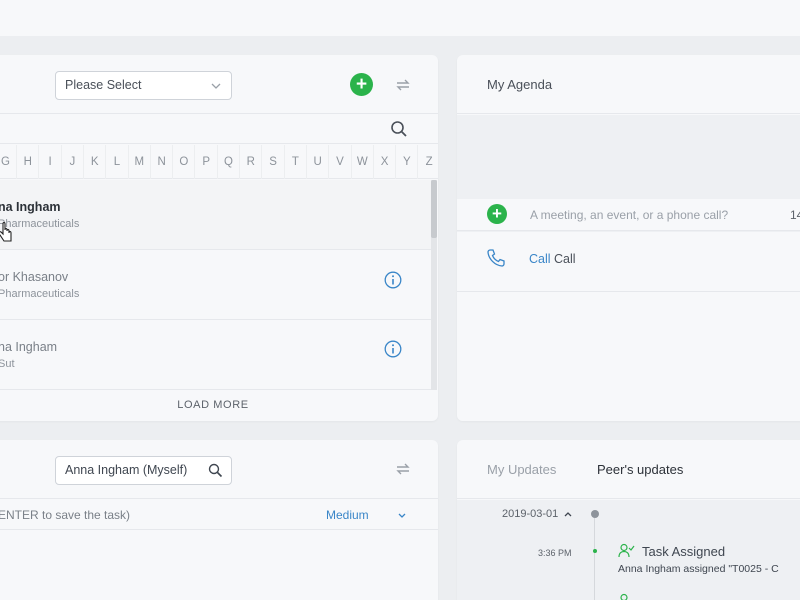 This screenshot has width=800, height=600. Describe the element at coordinates (628, 262) in the screenshot. I see `agenda-call-item: Call Call` at that location.